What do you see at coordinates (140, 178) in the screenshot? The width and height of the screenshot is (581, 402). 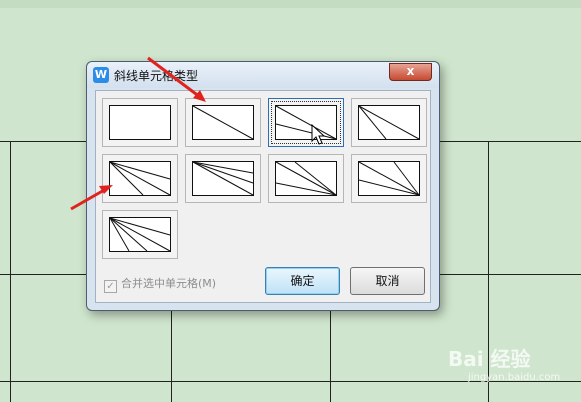 I see `diagonal-type-three-lines-a` at bounding box center [140, 178].